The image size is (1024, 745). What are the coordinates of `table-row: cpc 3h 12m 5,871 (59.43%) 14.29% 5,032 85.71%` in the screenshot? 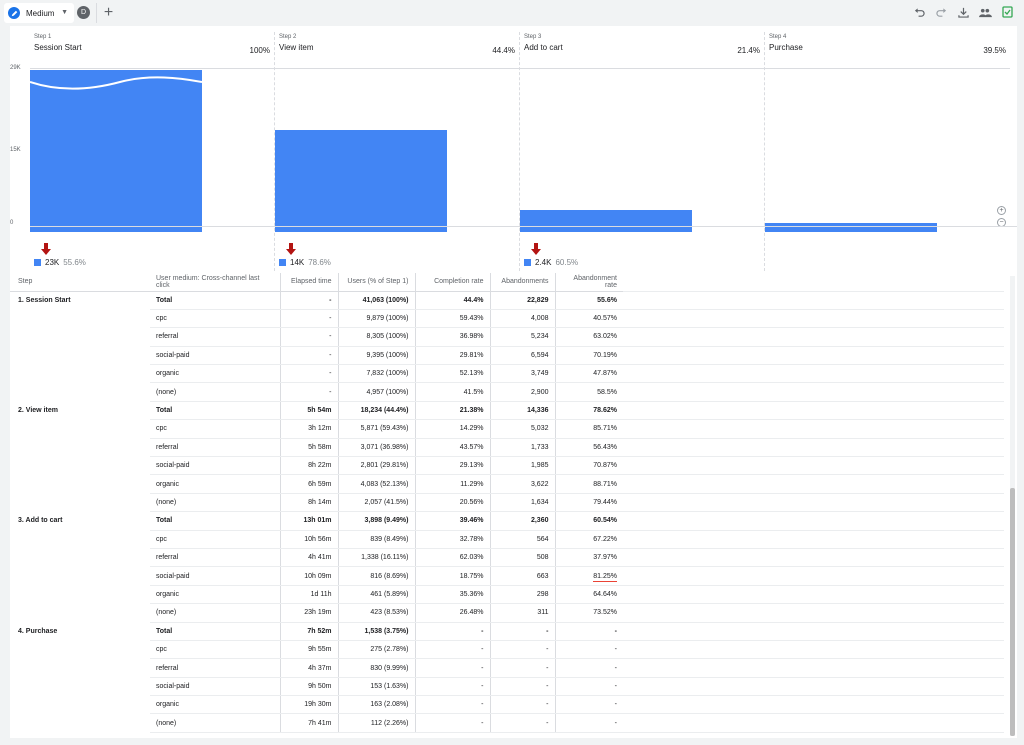 It's located at (507, 429).